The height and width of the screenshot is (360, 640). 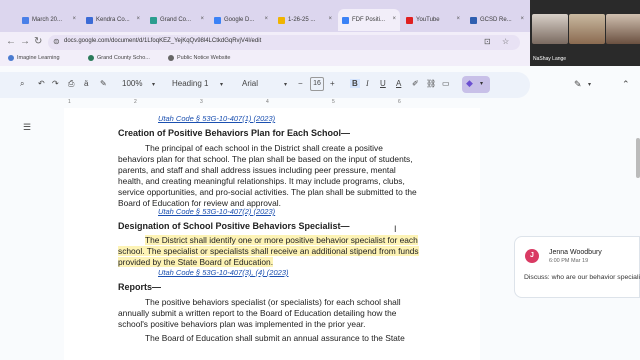 I want to click on insert-link-icon: ⛓, so click(x=431, y=83).